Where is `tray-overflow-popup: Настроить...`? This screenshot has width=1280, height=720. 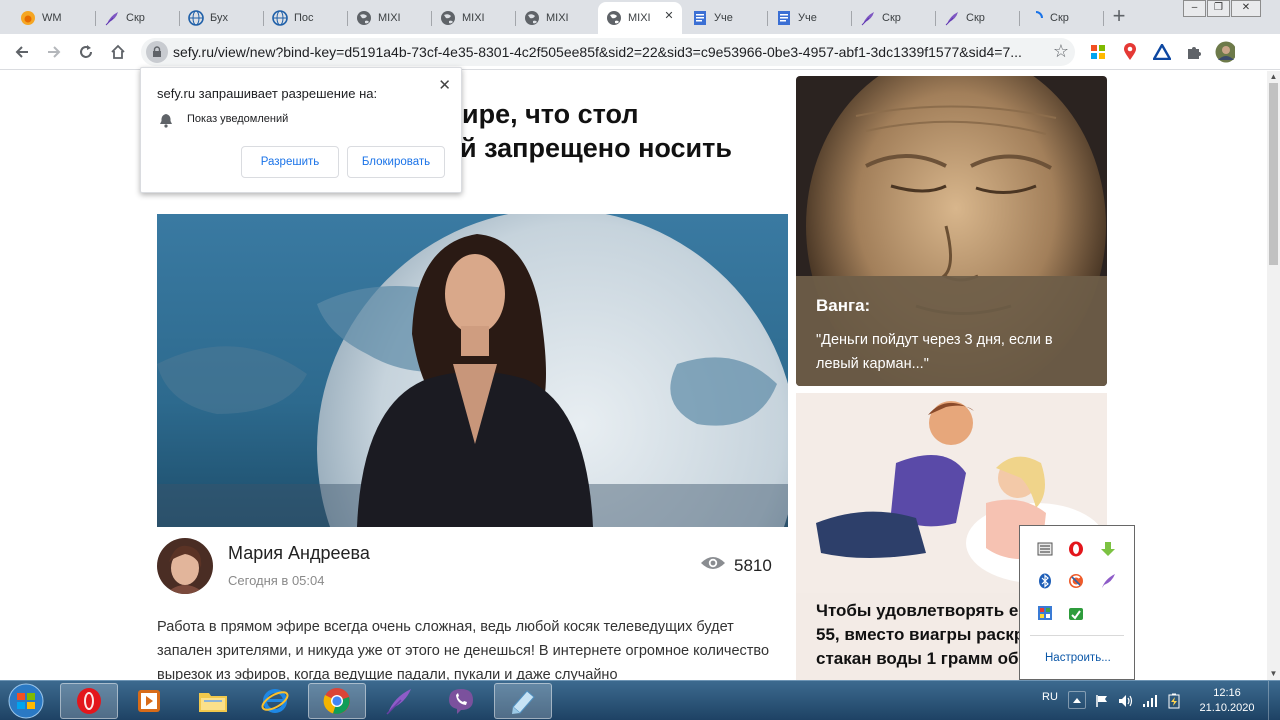 tray-overflow-popup: Настроить... is located at coordinates (1077, 602).